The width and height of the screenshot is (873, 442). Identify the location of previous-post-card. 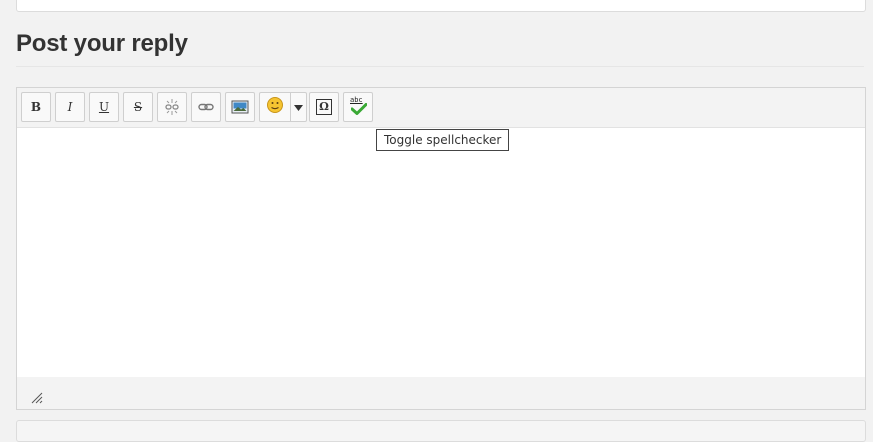
(441, 6).